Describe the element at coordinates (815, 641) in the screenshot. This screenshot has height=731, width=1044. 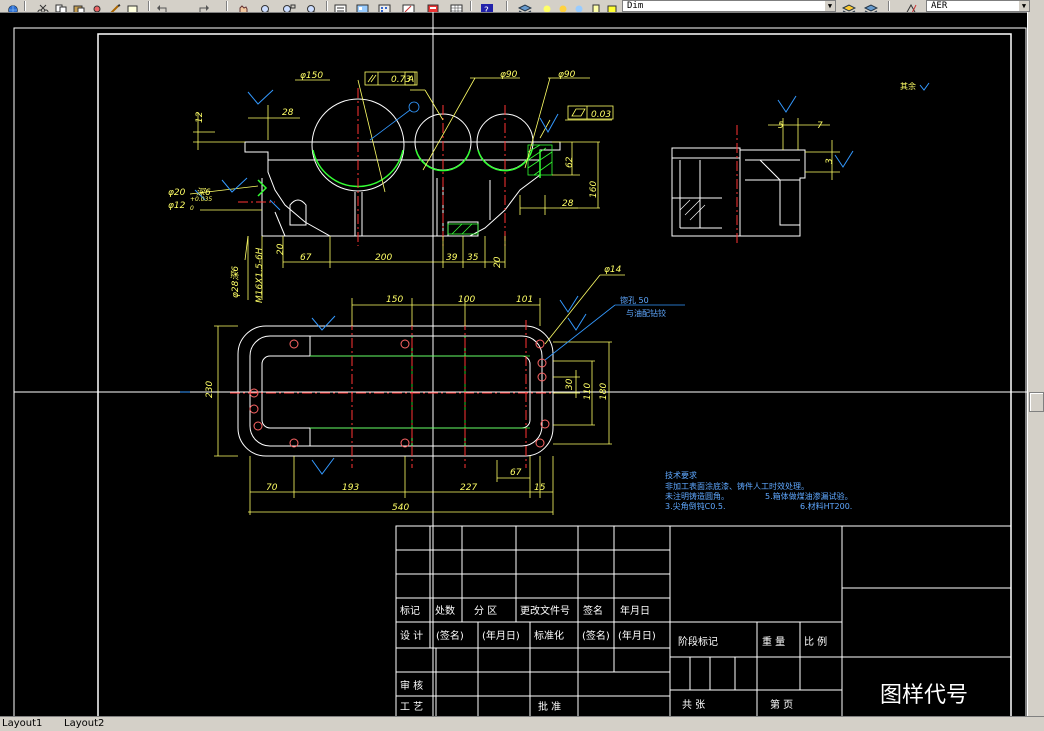
I see `tb-scale: 比 例` at that location.